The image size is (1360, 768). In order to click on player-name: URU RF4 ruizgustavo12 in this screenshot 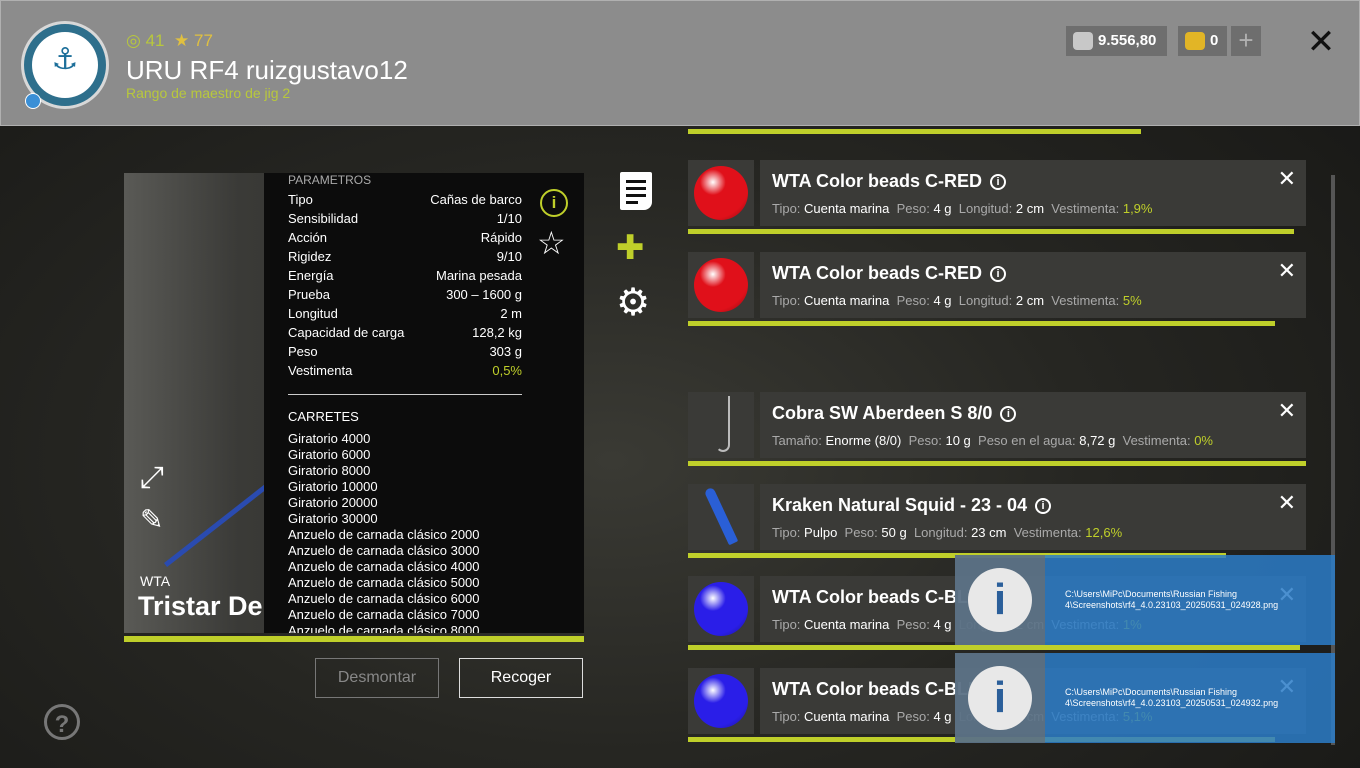, I will do `click(267, 70)`.